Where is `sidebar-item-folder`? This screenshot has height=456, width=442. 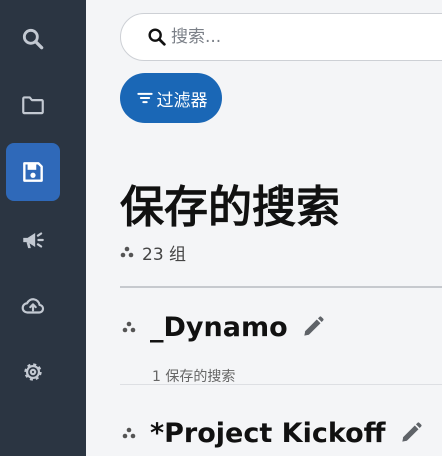 sidebar-item-folder is located at coordinates (33, 105).